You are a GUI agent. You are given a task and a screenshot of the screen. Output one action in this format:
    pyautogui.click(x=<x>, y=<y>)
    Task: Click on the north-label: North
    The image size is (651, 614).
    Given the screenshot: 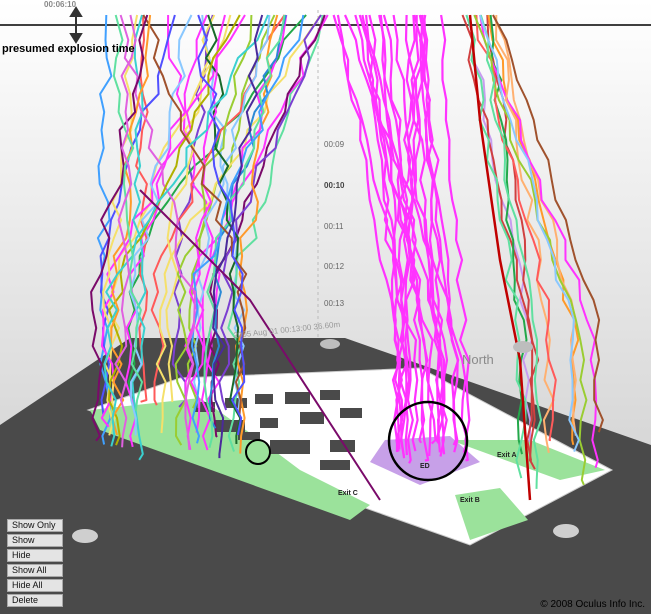 What is the action you would take?
    pyautogui.click(x=478, y=359)
    